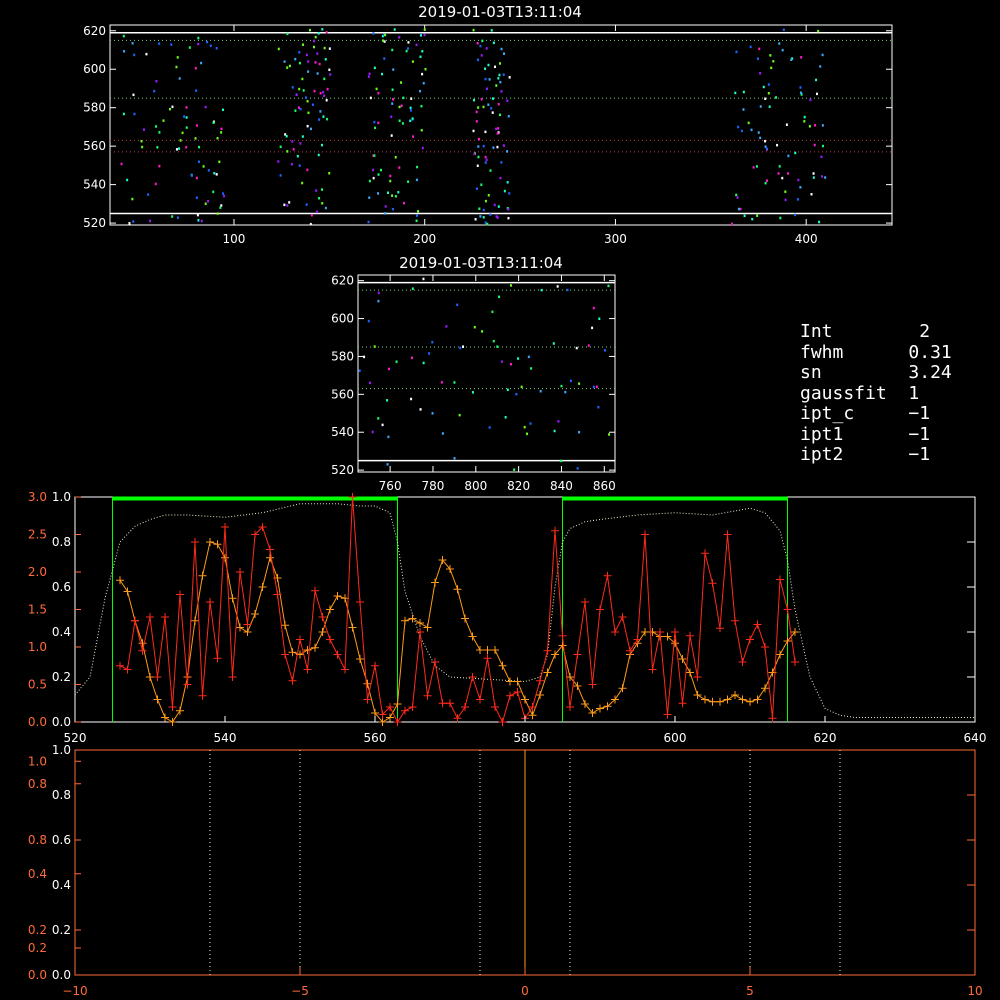 This screenshot has height=1000, width=1000. What do you see at coordinates (37, 840) in the screenshot?
I see `y-tick-label-red: 0.8` at bounding box center [37, 840].